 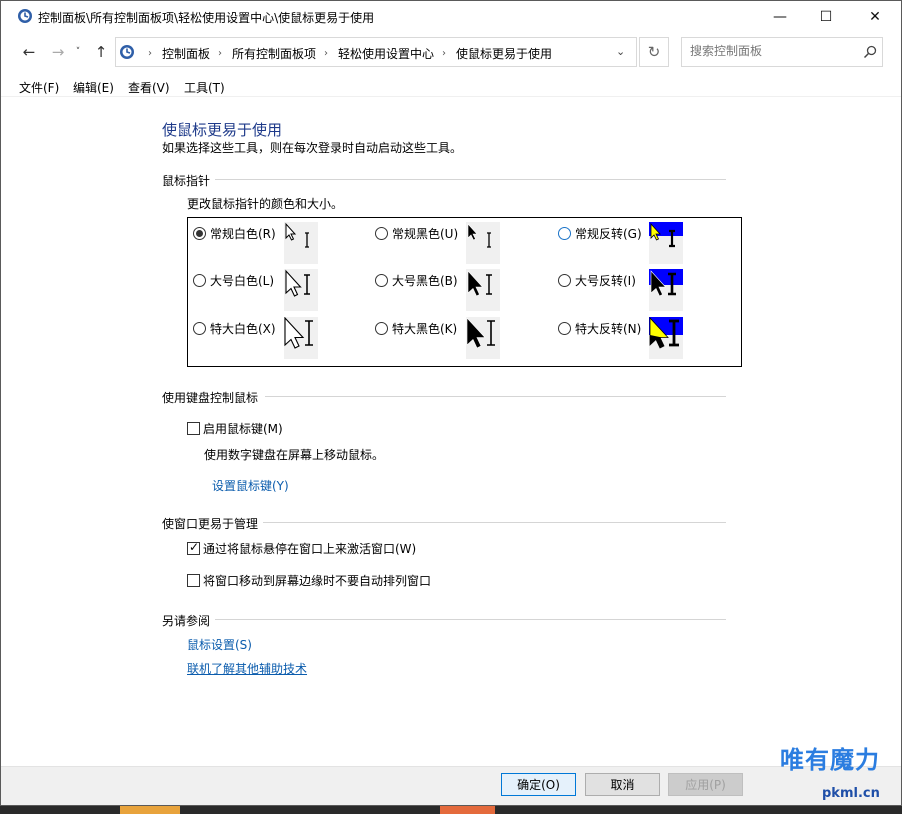 What do you see at coordinates (265, 204) in the screenshot?
I see `pointer-description: 更改鼠标指针的颜色和大小。` at bounding box center [265, 204].